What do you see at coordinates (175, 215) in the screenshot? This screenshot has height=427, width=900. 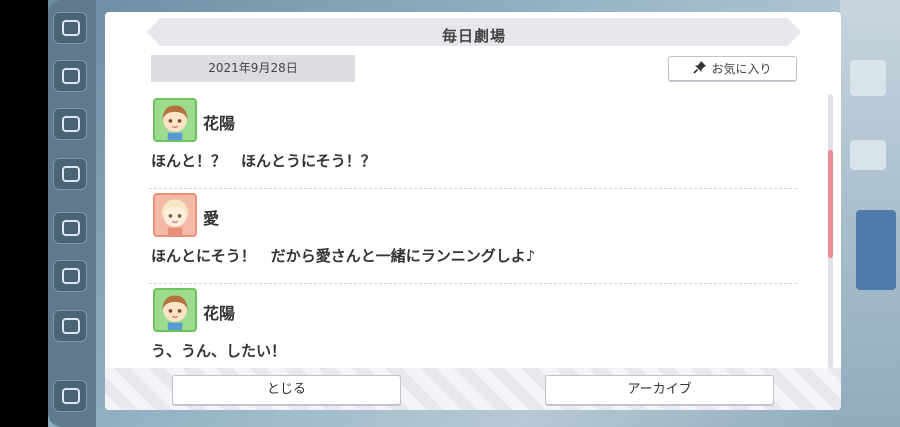 I see `ai-avatar` at bounding box center [175, 215].